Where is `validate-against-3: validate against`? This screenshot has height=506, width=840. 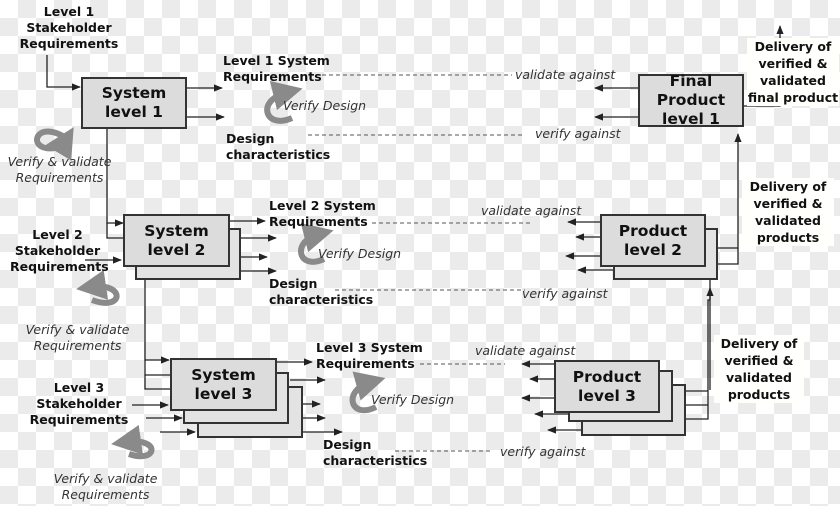
validate-against-3: validate against is located at coordinates (525, 350).